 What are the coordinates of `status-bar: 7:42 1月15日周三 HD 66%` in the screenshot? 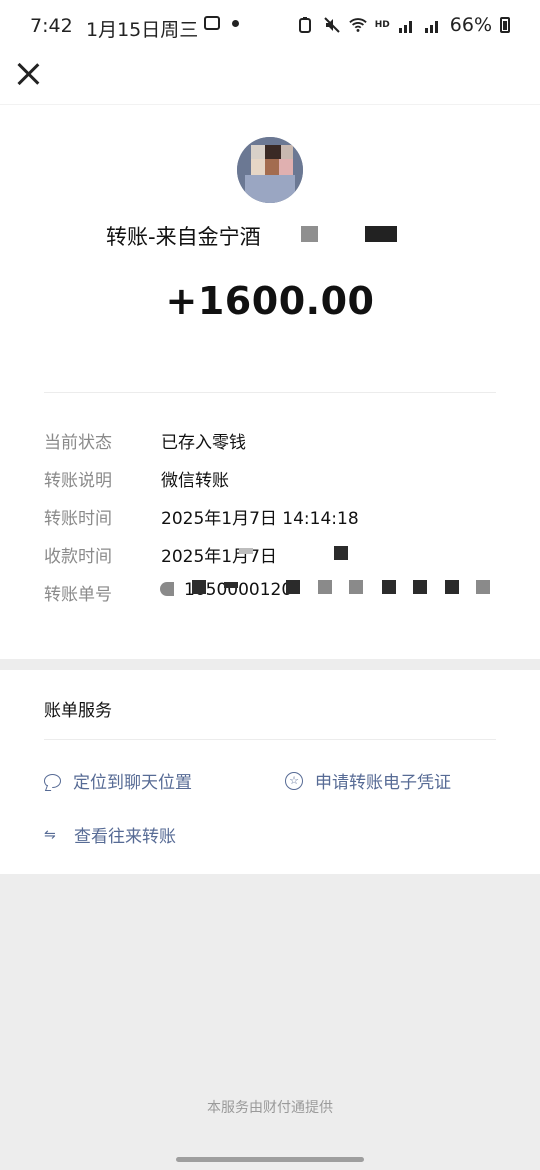 It's located at (270, 26).